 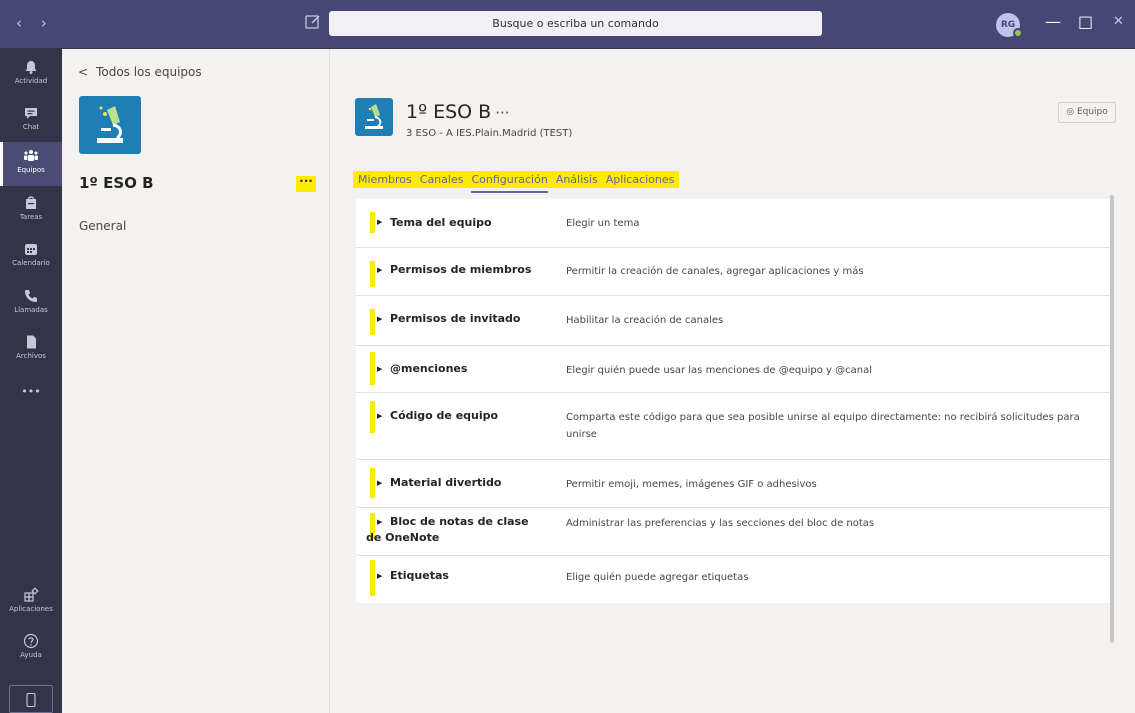 I want to click on rail-item-ayuda: Ayuda, so click(x=31, y=649).